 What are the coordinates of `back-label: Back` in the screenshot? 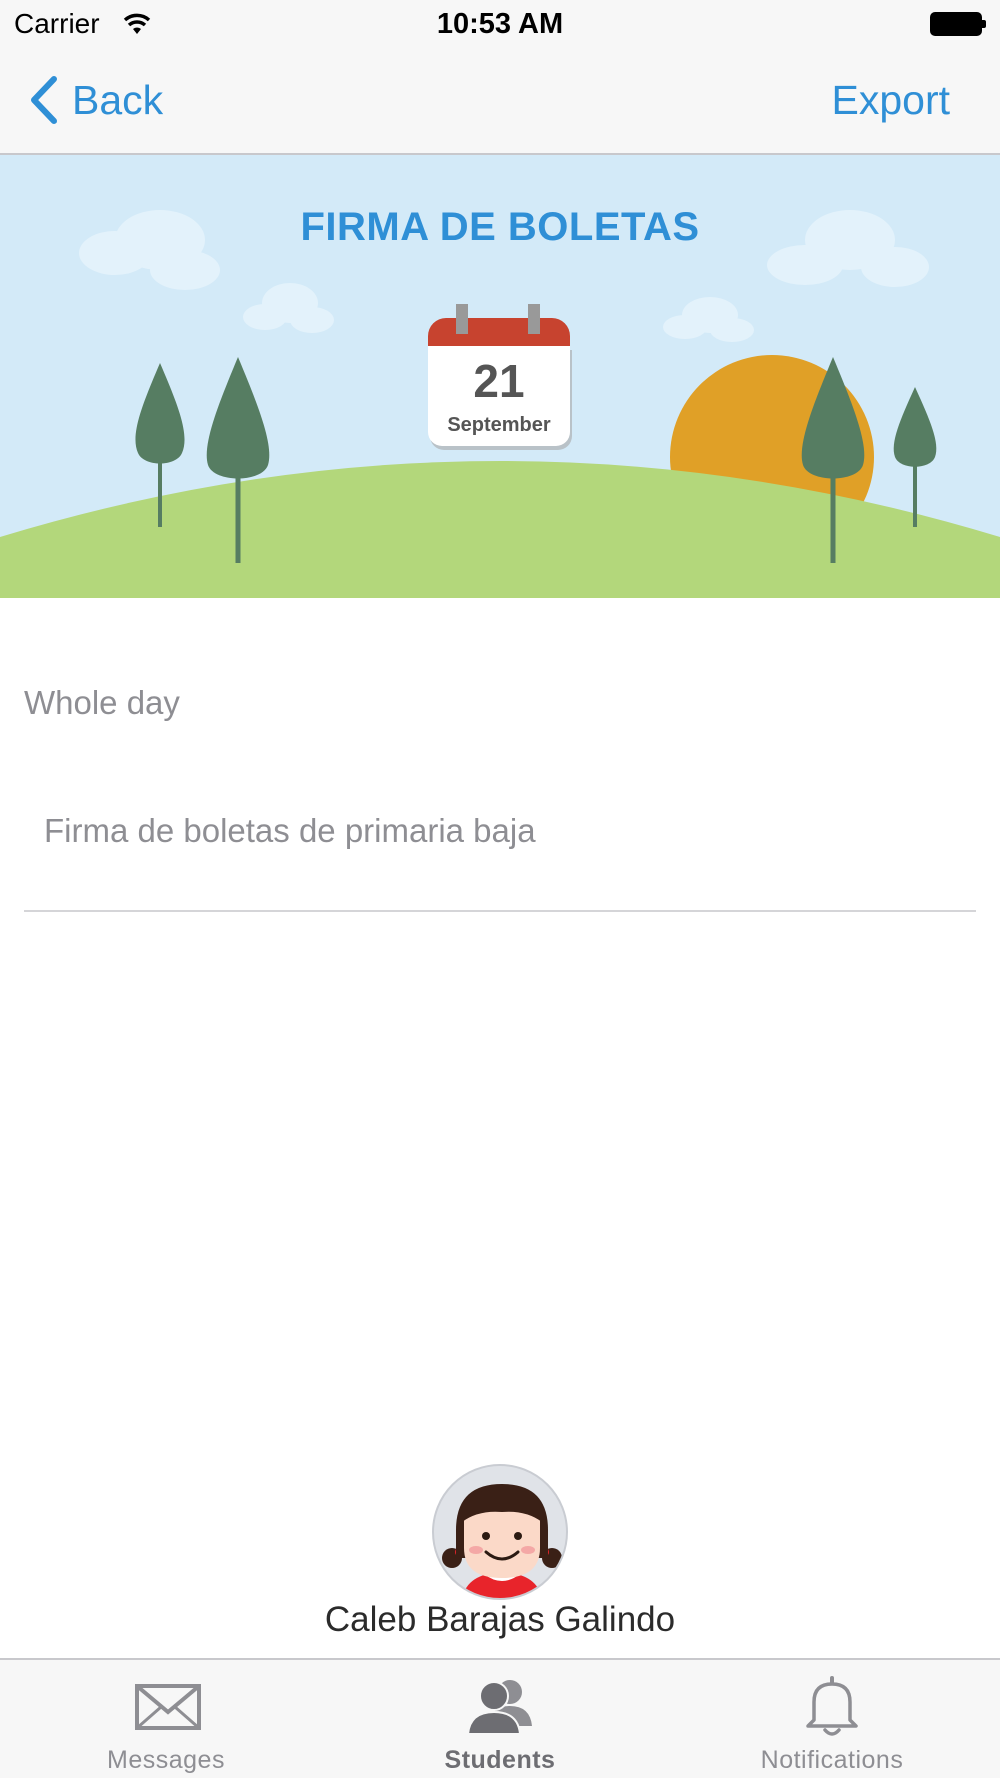 It's located at (118, 99).